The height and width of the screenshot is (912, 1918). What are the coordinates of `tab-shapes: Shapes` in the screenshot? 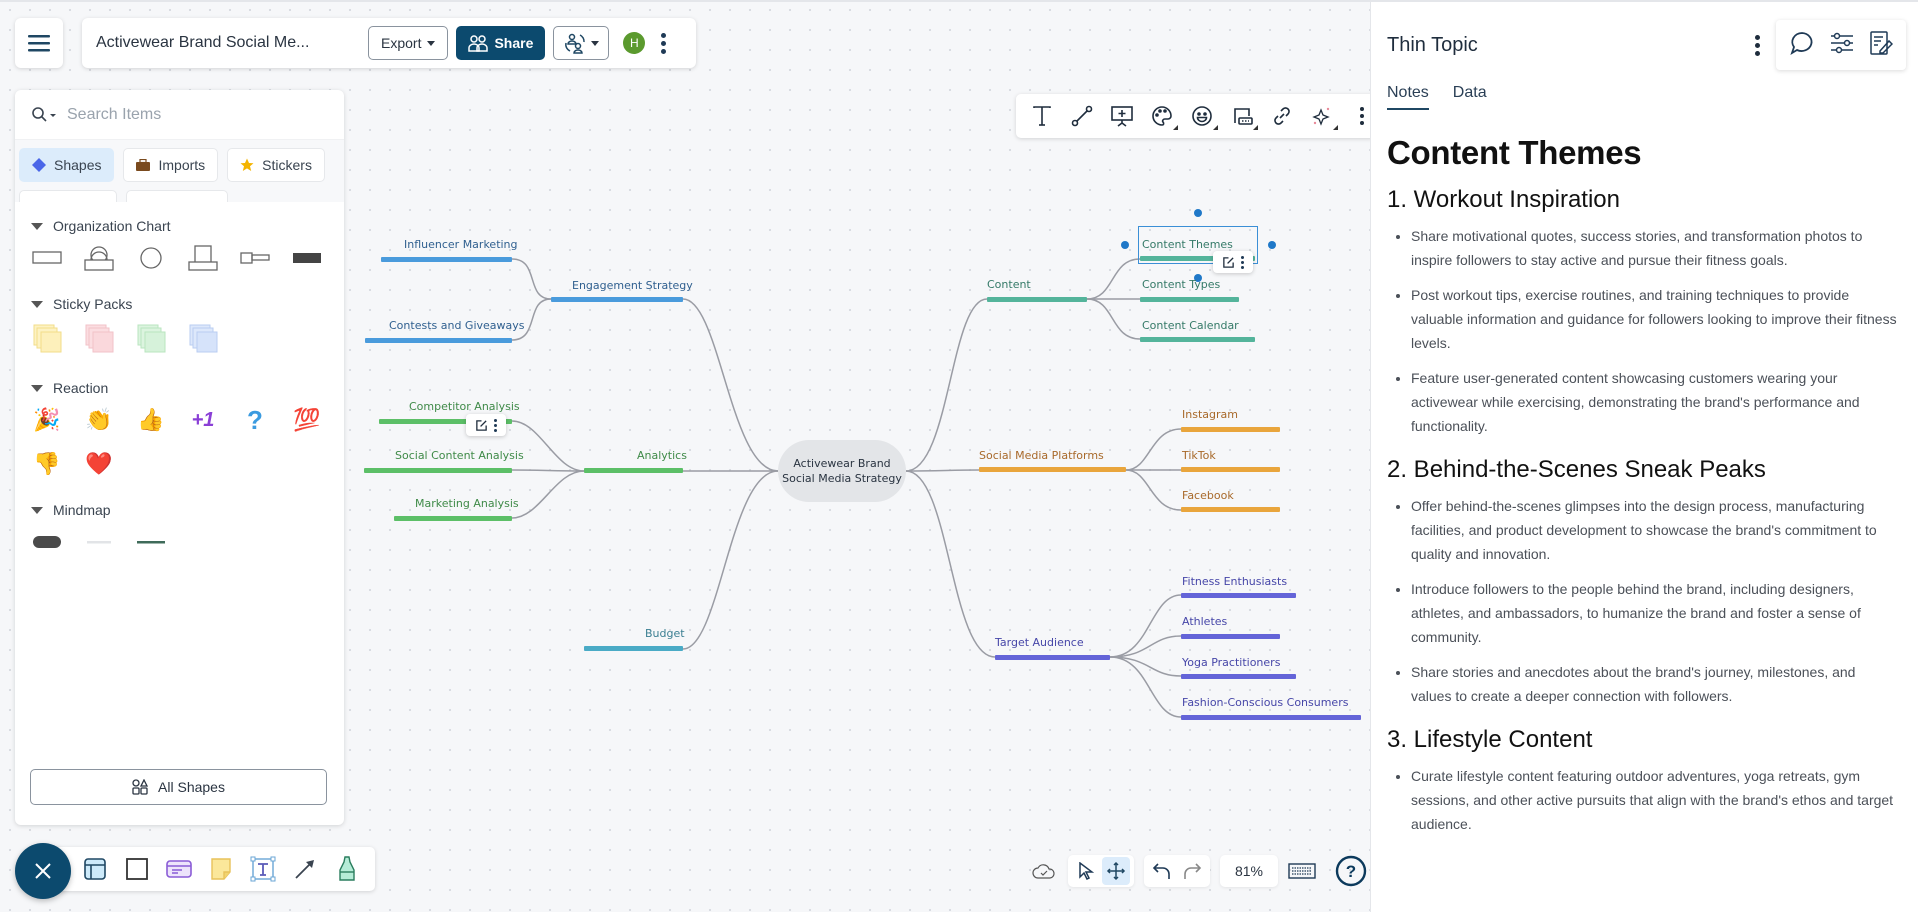 It's located at (67, 165).